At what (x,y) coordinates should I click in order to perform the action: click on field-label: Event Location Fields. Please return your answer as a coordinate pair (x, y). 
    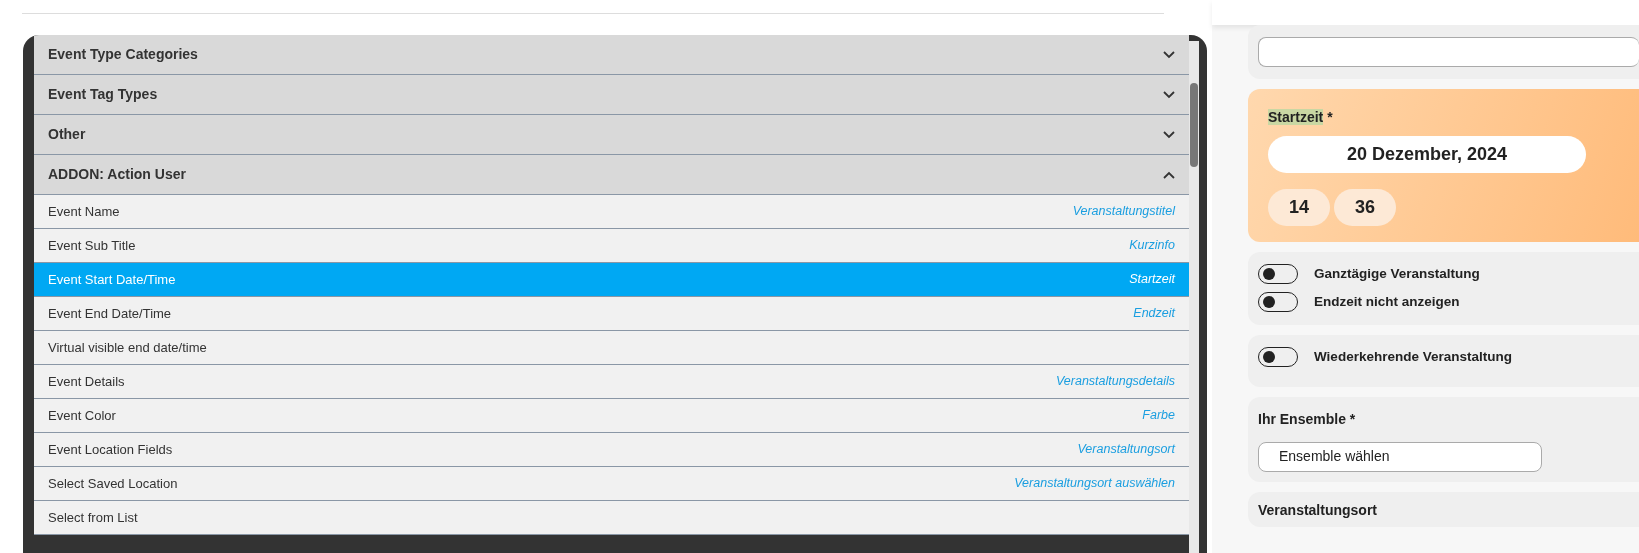
    Looking at the image, I should click on (110, 449).